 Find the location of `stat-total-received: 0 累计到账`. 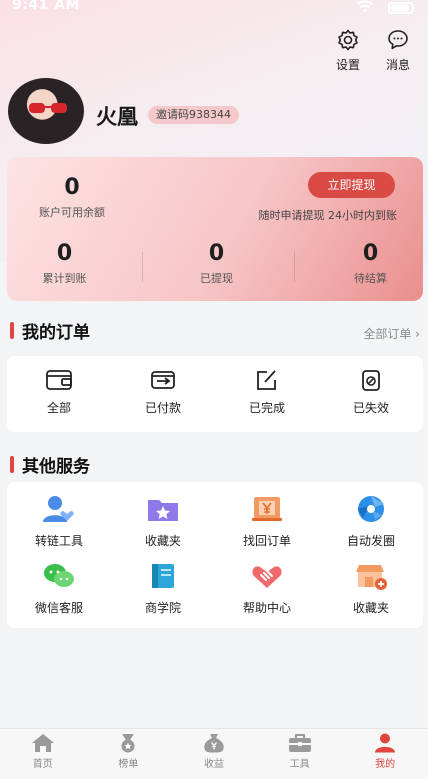

stat-total-received: 0 累计到账 is located at coordinates (64, 263).